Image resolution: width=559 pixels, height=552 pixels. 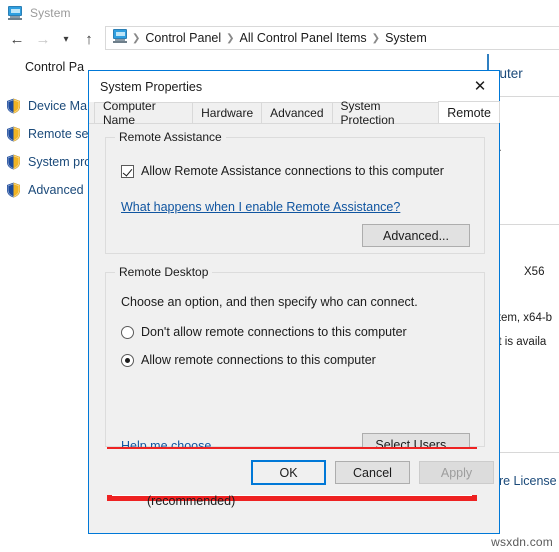 I want to click on forward-icon: →, so click(x=43, y=39).